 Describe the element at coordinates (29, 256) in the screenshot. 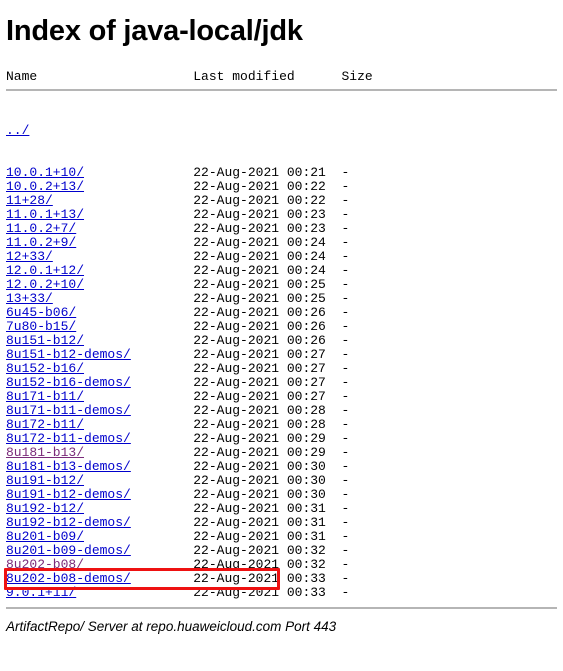

I see `directory-link: 12+33/` at that location.